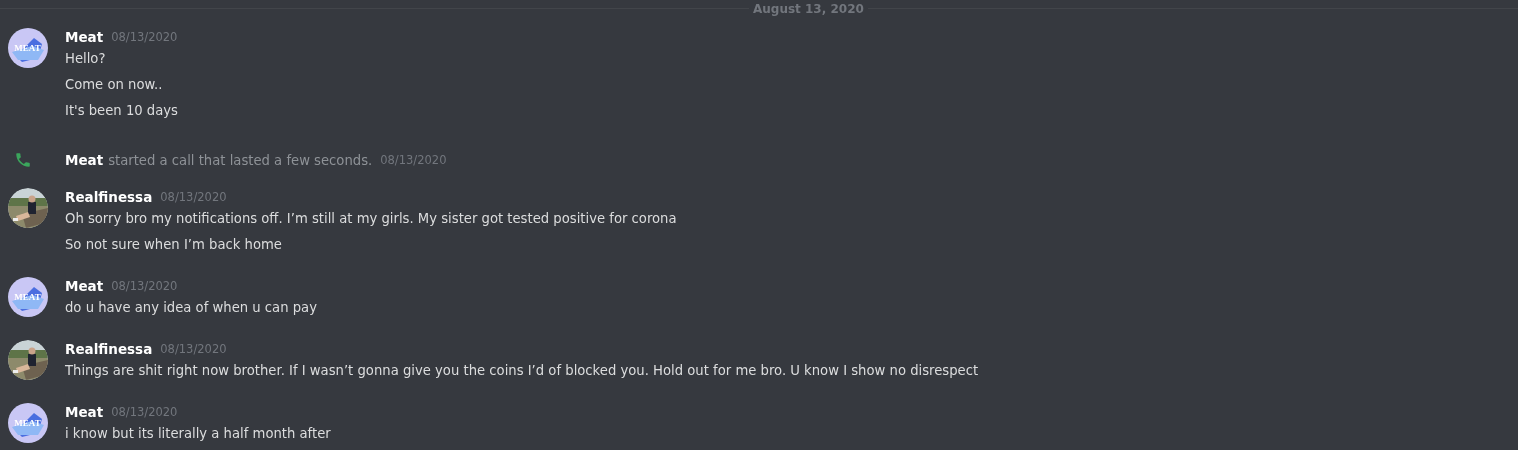 This screenshot has width=1518, height=450. Describe the element at coordinates (191, 308) in the screenshot. I see `message-text: do u have any idea of when u can pay` at that location.